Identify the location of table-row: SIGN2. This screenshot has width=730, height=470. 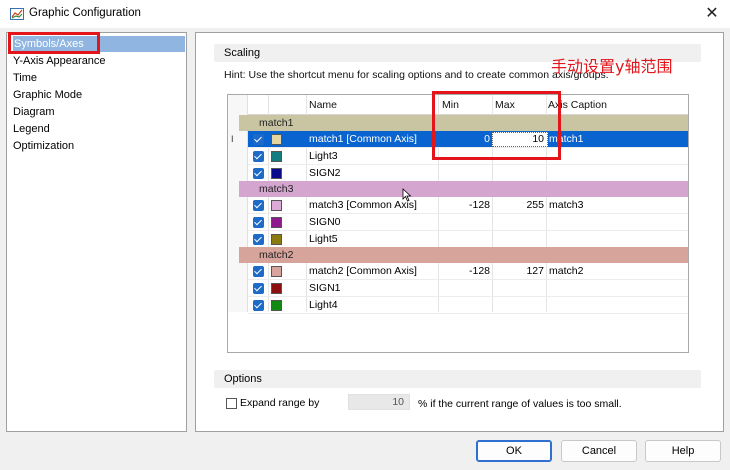
(468, 173).